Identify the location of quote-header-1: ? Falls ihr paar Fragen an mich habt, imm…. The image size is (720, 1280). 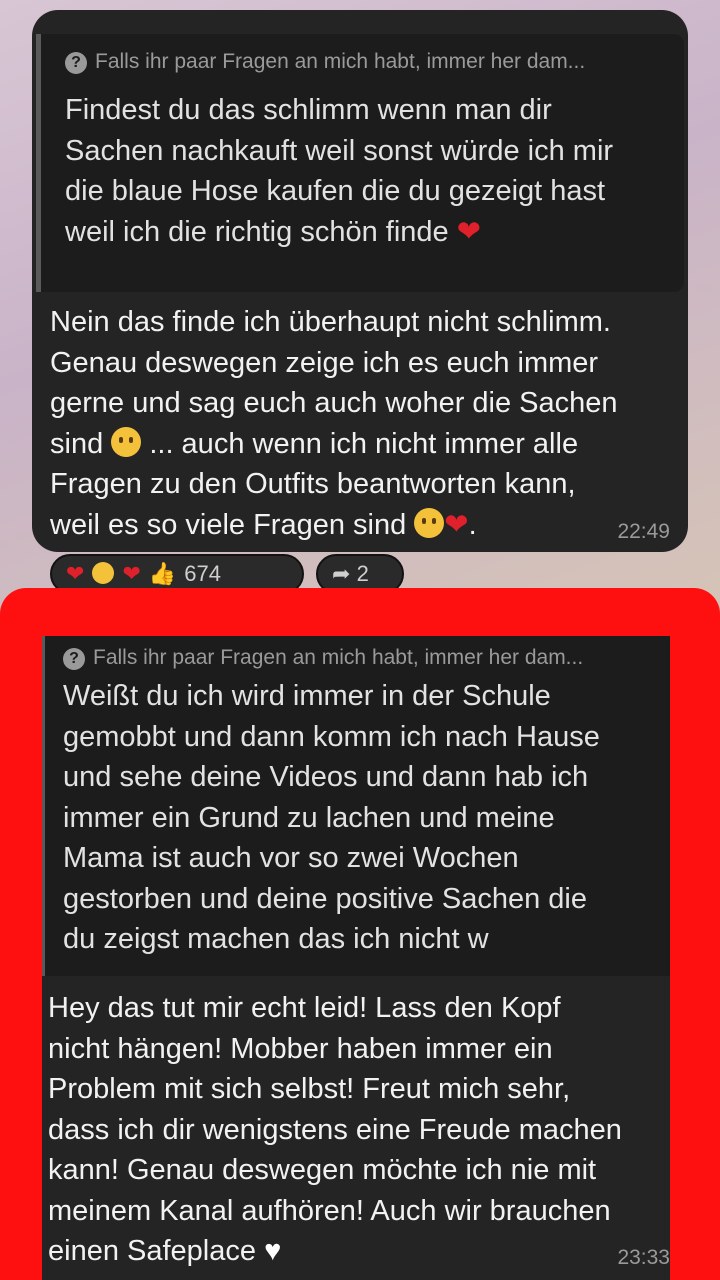
(370, 62).